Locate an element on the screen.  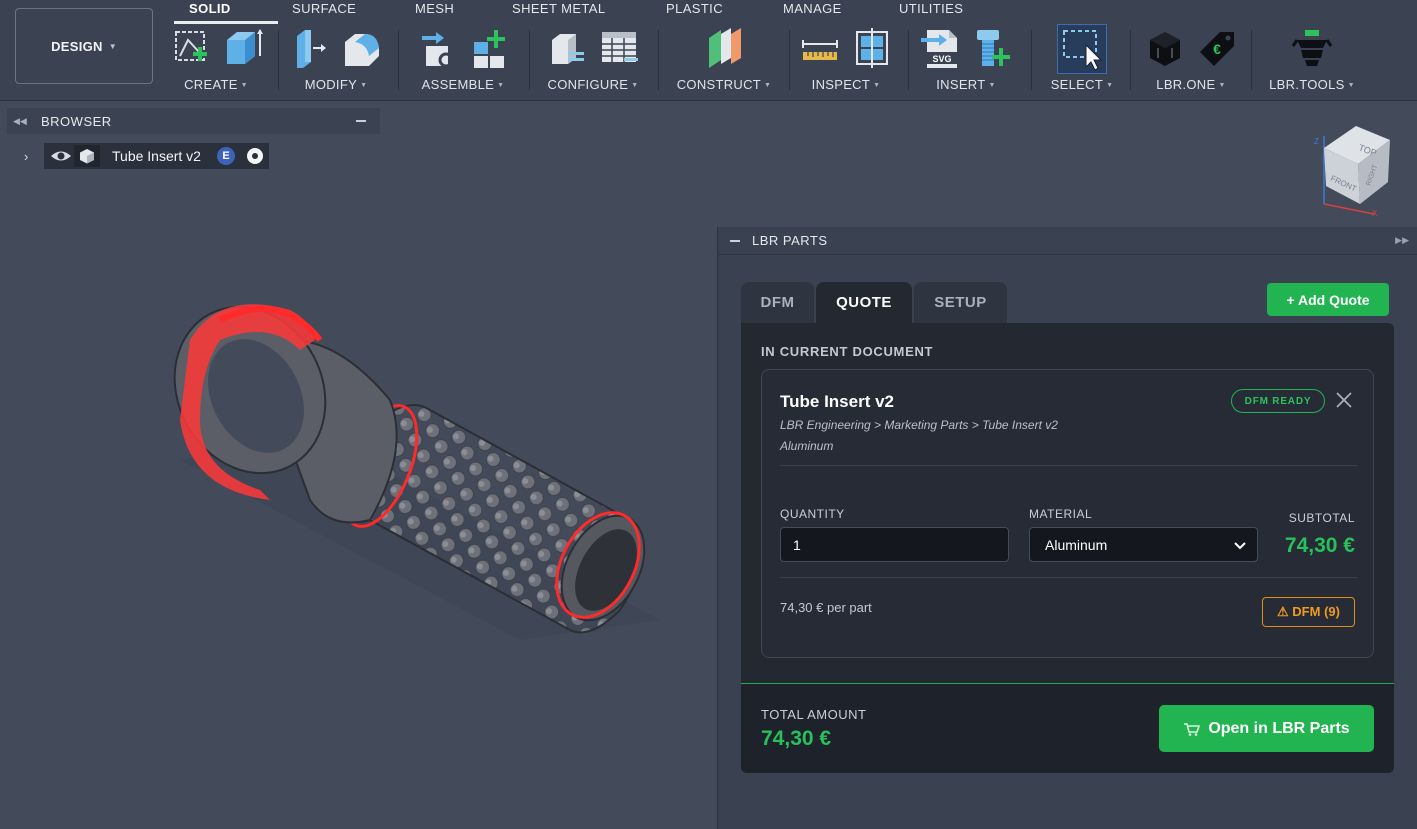
price-per-part: 74,30 € per part is located at coordinates (826, 607).